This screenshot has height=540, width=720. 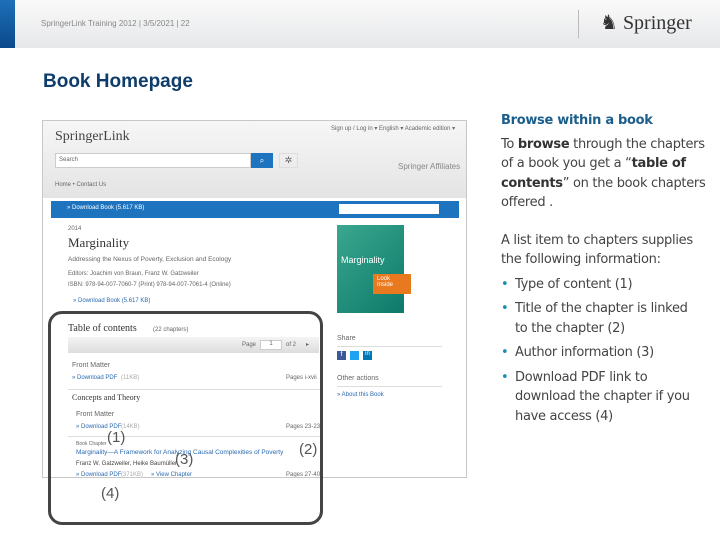 What do you see at coordinates (308, 449) in the screenshot?
I see `annotation-2: (2)` at bounding box center [308, 449].